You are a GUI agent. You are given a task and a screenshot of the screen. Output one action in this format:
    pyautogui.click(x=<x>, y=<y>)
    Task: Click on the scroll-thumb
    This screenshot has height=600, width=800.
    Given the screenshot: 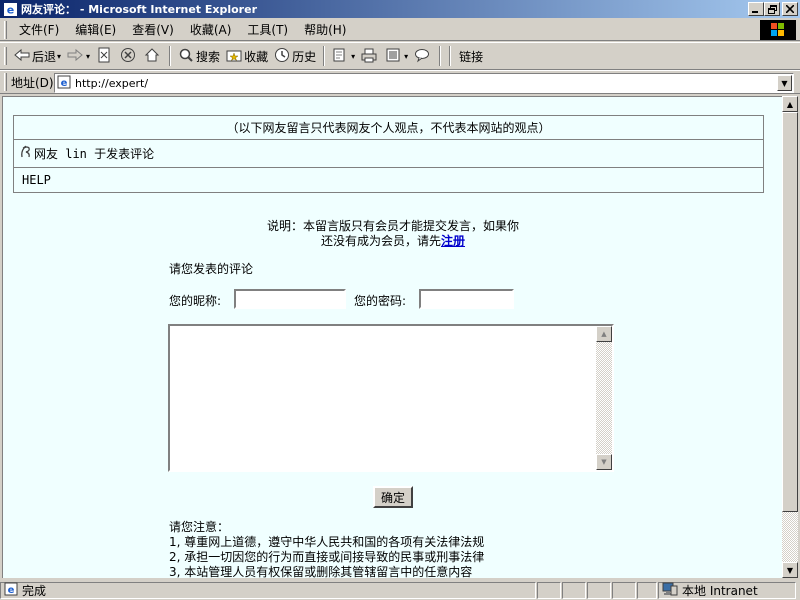 What is the action you would take?
    pyautogui.click(x=790, y=312)
    